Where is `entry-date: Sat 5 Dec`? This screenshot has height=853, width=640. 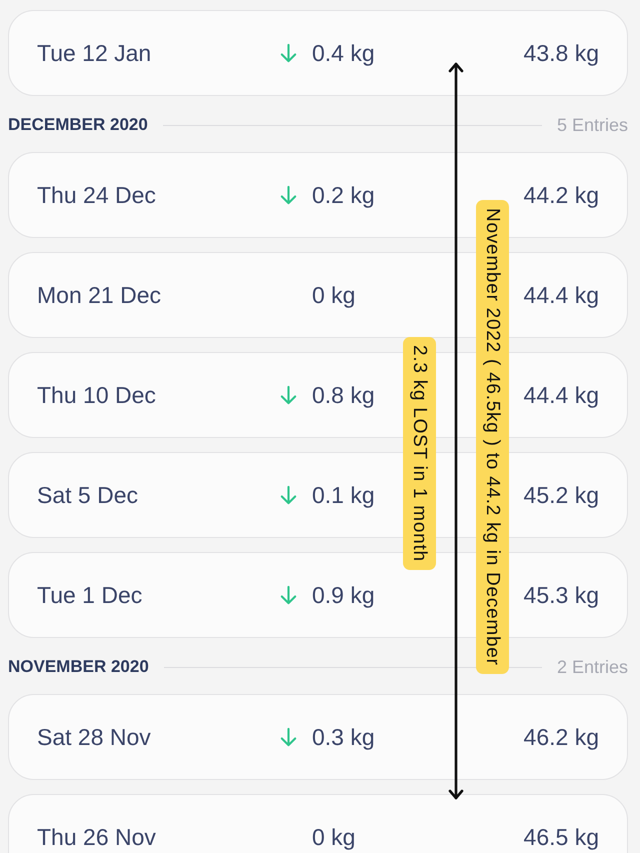 entry-date: Sat 5 Dec is located at coordinates (88, 495).